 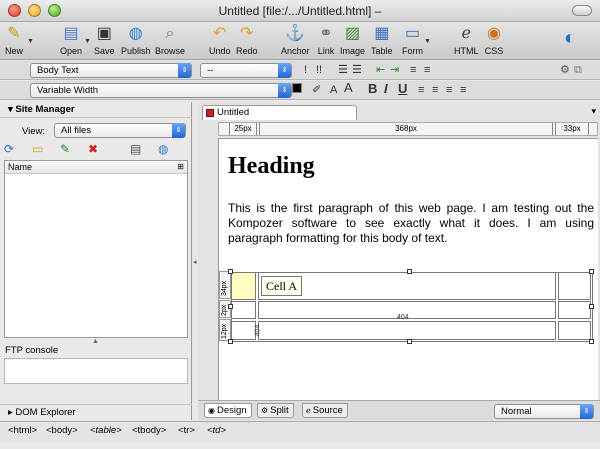 I want to click on form-button: ▭ Form, so click(x=412, y=40).